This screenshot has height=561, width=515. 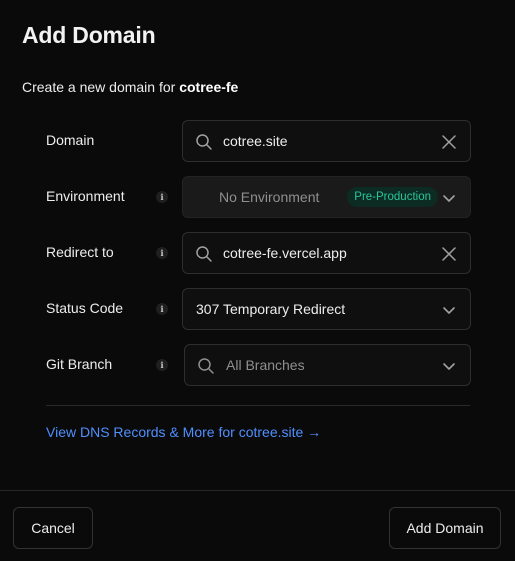 I want to click on dialog-title: Add Domain, so click(x=89, y=35).